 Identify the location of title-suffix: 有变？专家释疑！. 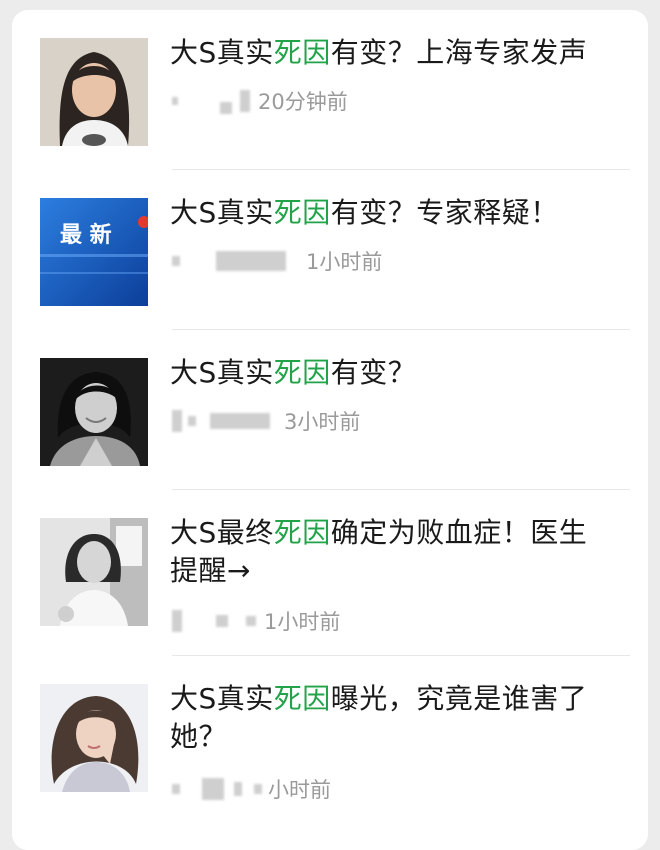
(444, 212).